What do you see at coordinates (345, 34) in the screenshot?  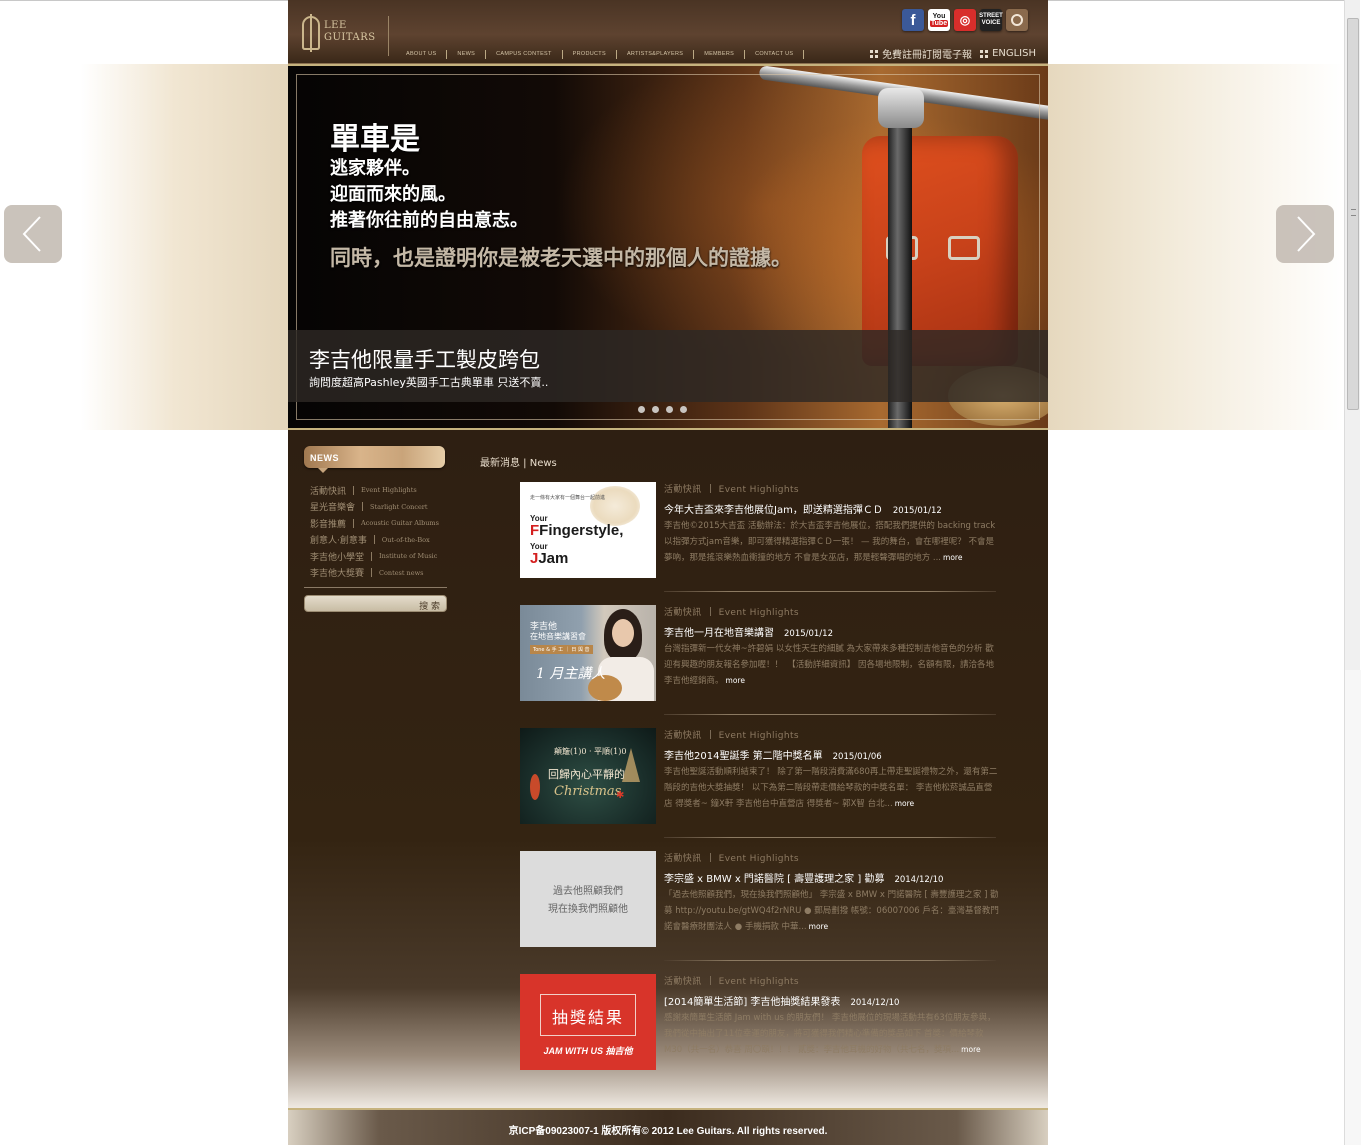 I see `lee-guitars-logo: LEE GUITARS` at bounding box center [345, 34].